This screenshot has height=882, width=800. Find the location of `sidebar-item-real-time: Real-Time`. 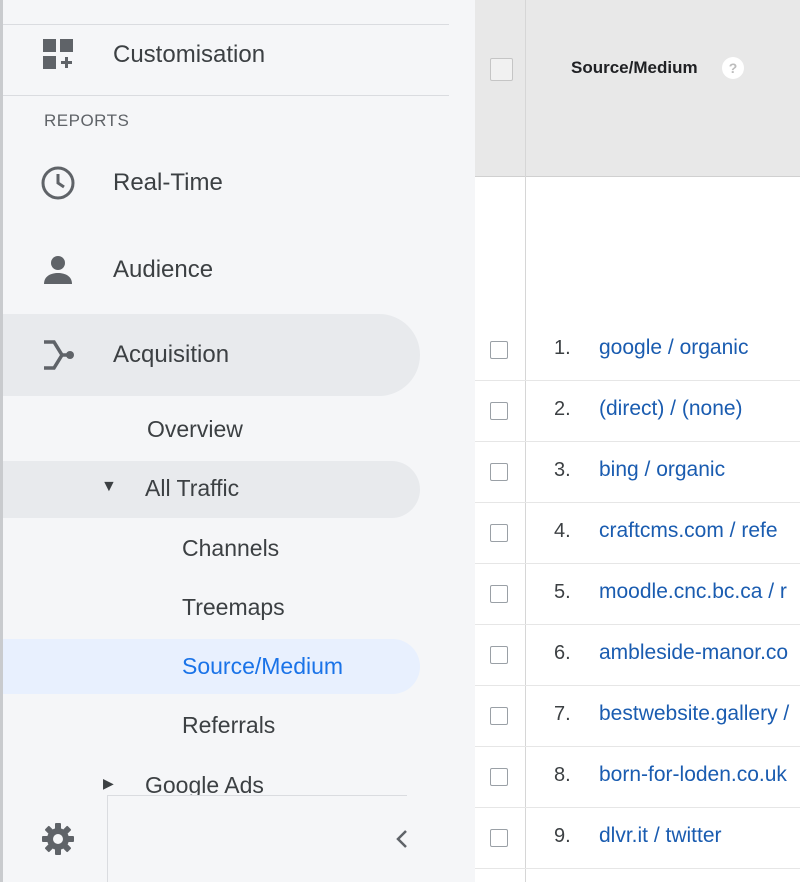

sidebar-item-real-time: Real-Time is located at coordinates (213, 183).